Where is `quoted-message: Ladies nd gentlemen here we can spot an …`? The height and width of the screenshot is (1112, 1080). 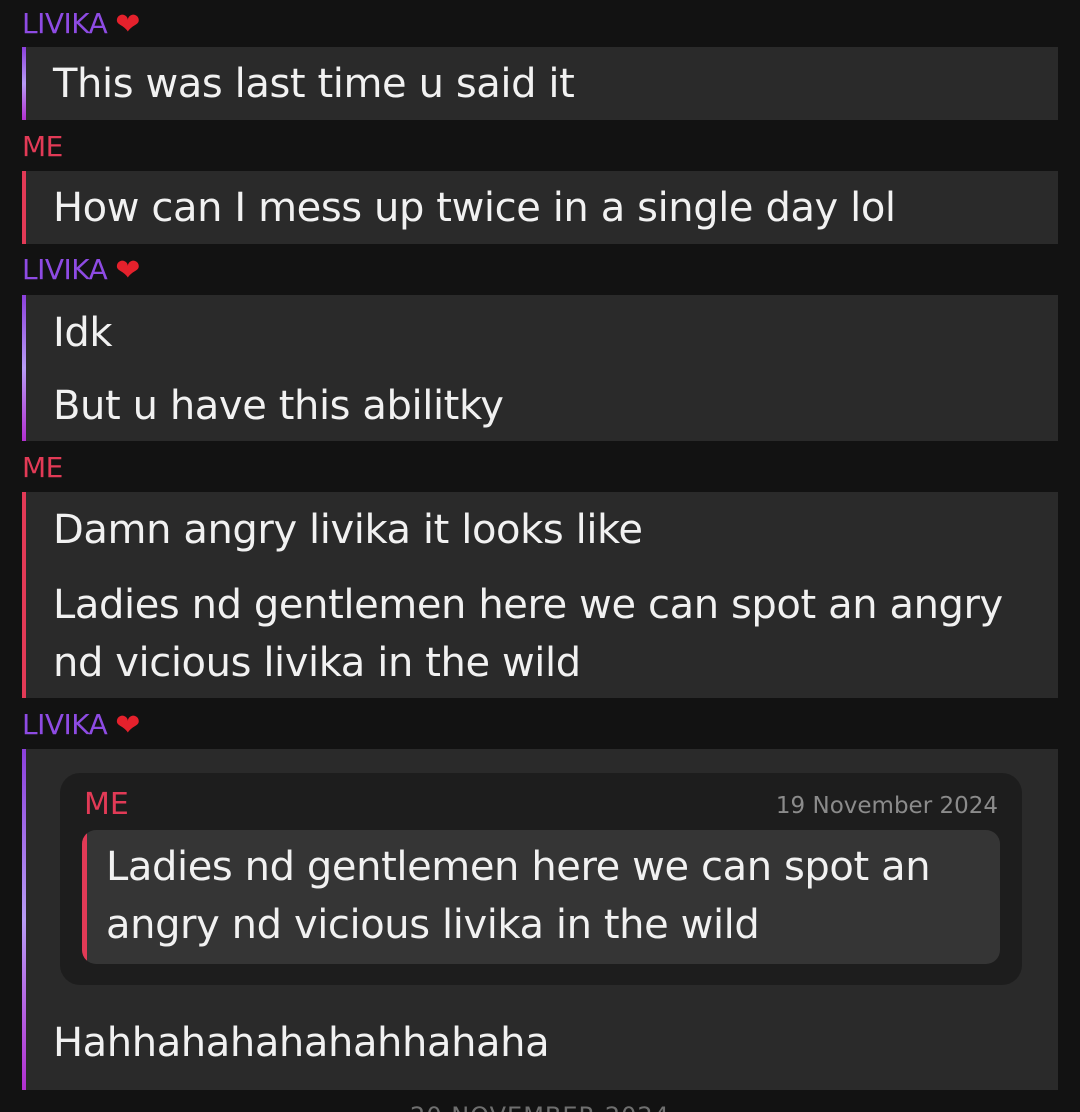
quoted-message: Ladies nd gentlemen here we can spot an … is located at coordinates (541, 897).